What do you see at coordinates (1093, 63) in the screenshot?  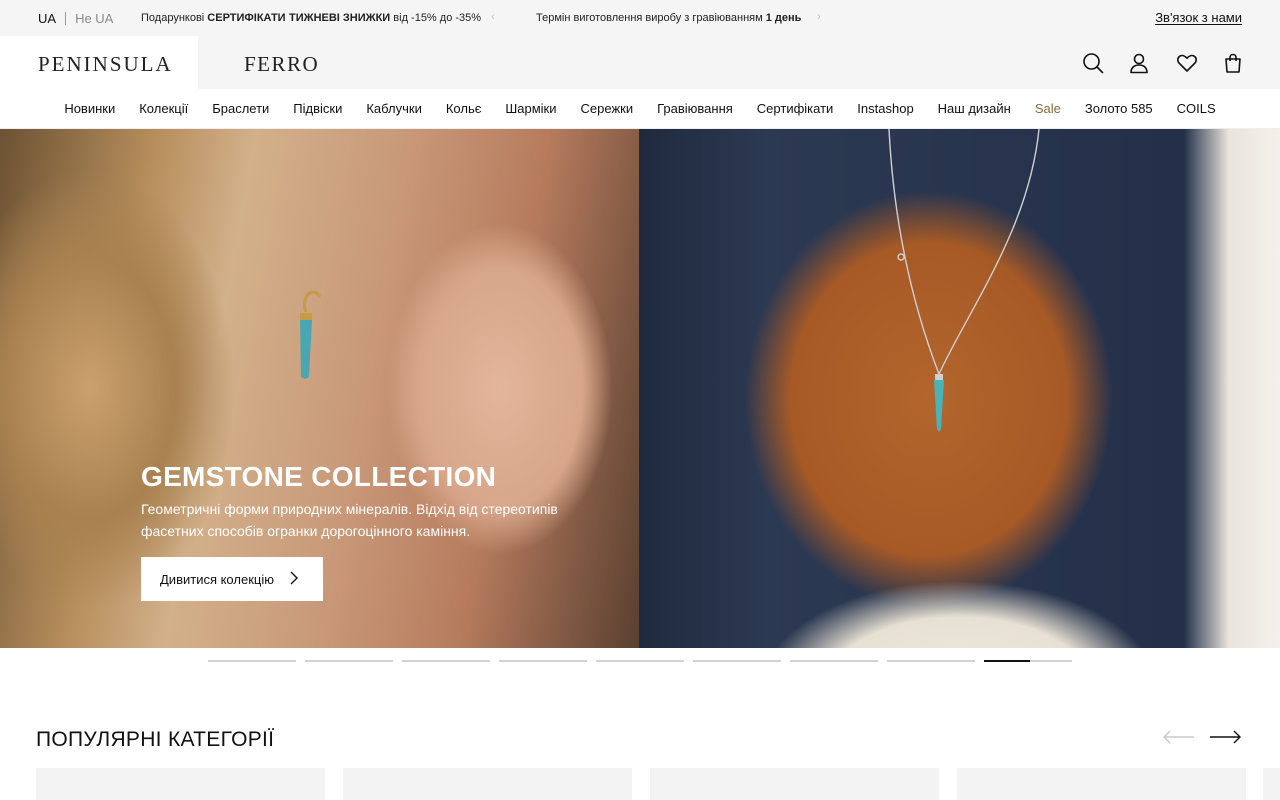 I see `search-icon` at bounding box center [1093, 63].